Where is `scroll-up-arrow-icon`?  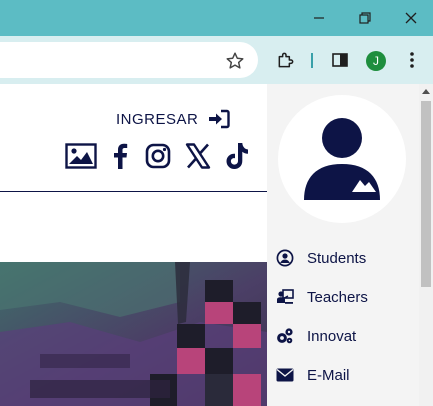
scroll-up-arrow-icon is located at coordinates (426, 91).